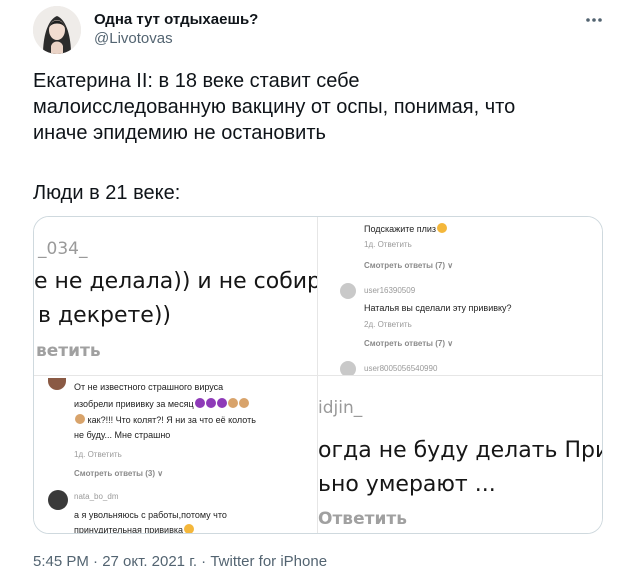  Describe the element at coordinates (594, 20) in the screenshot. I see `more-horizontal-icon` at that location.